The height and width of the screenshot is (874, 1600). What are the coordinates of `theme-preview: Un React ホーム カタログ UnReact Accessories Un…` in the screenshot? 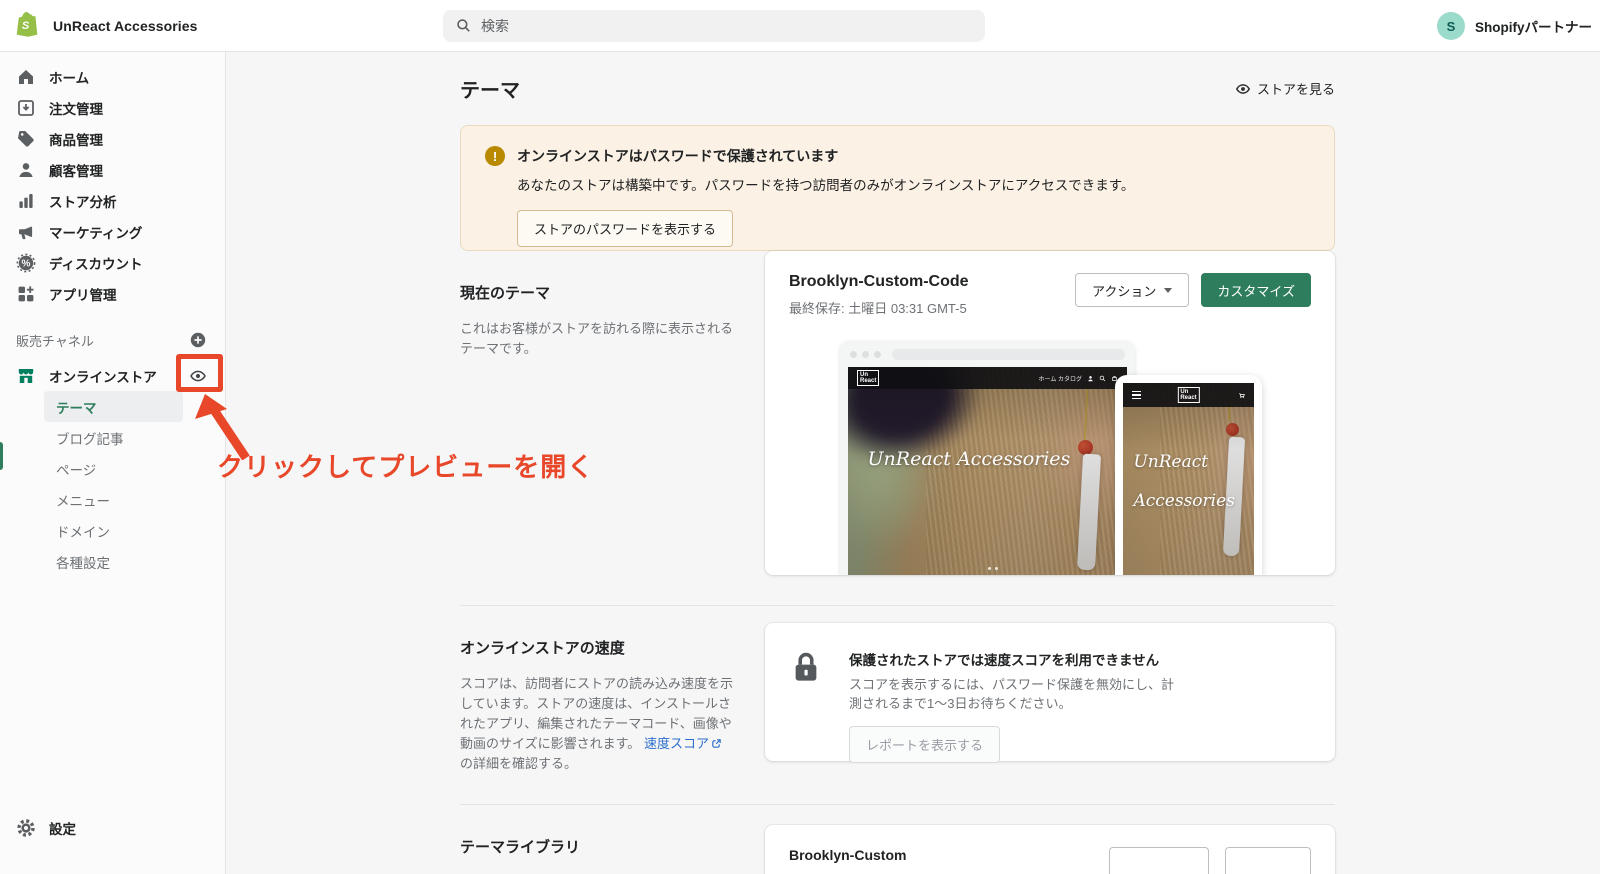 It's located at (1050, 457).